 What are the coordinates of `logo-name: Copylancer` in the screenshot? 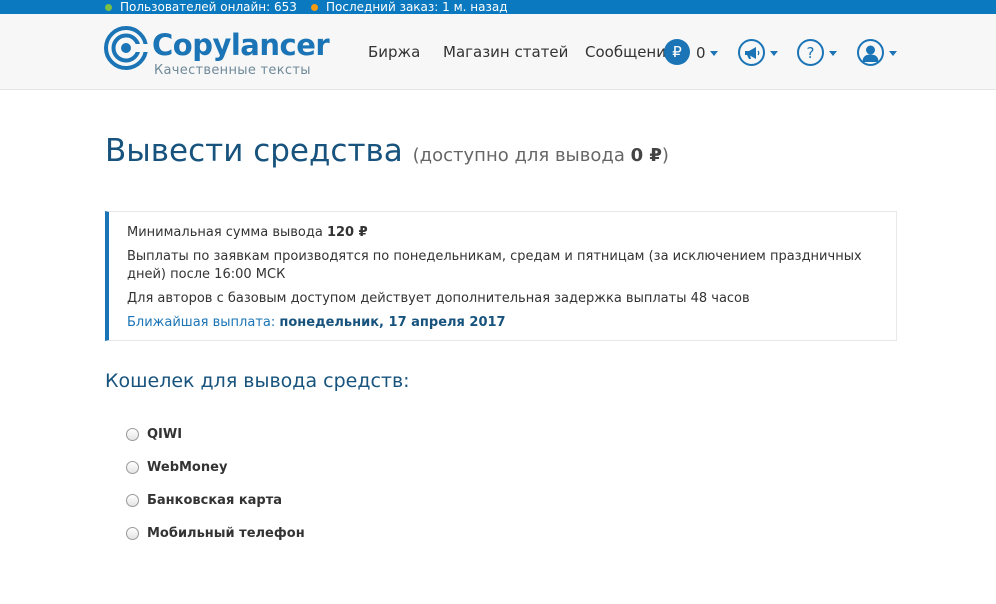 It's located at (241, 45).